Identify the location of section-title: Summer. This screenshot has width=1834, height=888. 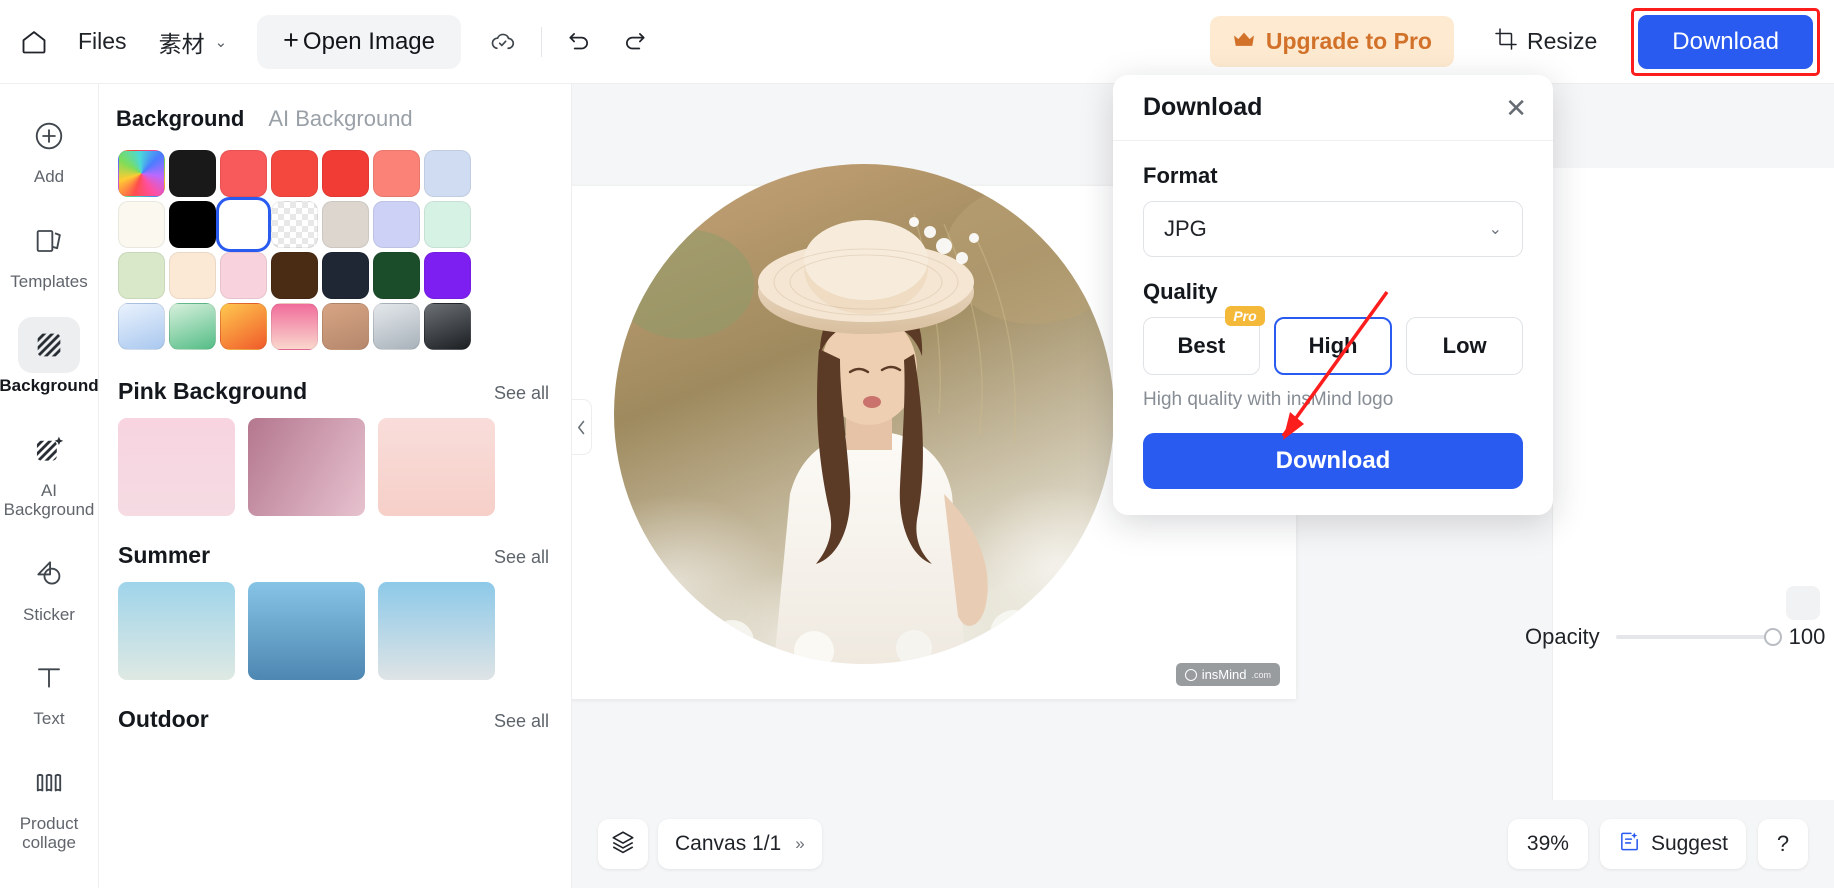
(164, 555).